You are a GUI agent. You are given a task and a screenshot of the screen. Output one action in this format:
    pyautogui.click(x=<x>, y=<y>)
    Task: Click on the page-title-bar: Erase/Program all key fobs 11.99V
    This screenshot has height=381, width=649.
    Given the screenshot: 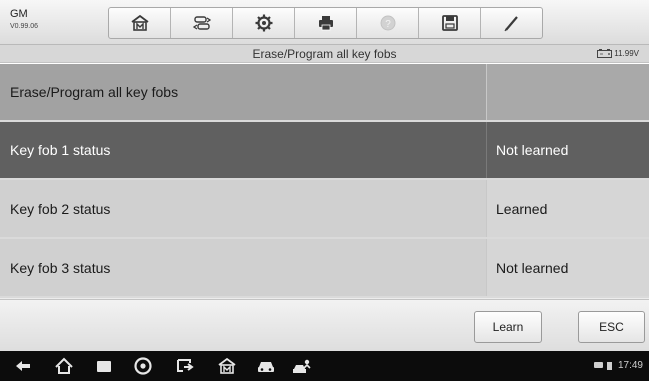 What is the action you would take?
    pyautogui.click(x=324, y=54)
    